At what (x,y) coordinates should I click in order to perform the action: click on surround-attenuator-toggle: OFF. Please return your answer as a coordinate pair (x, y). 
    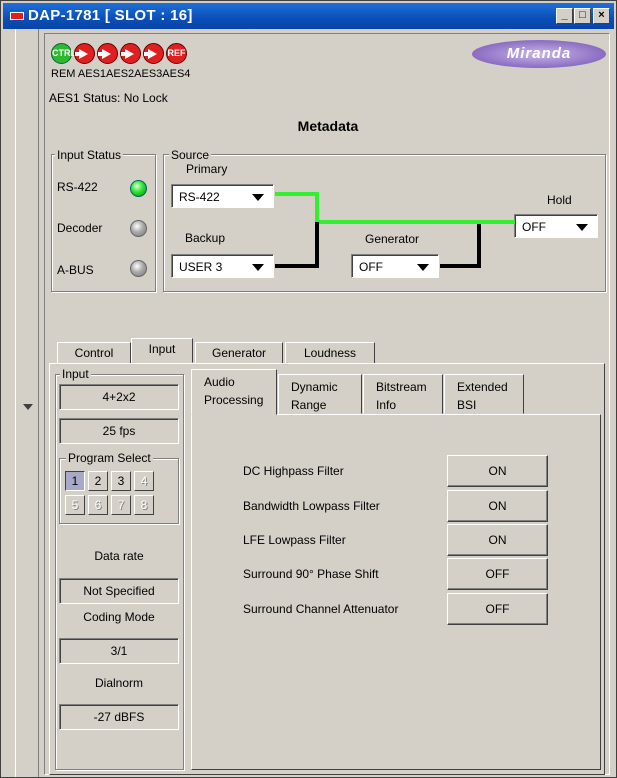
    Looking at the image, I should click on (497, 609).